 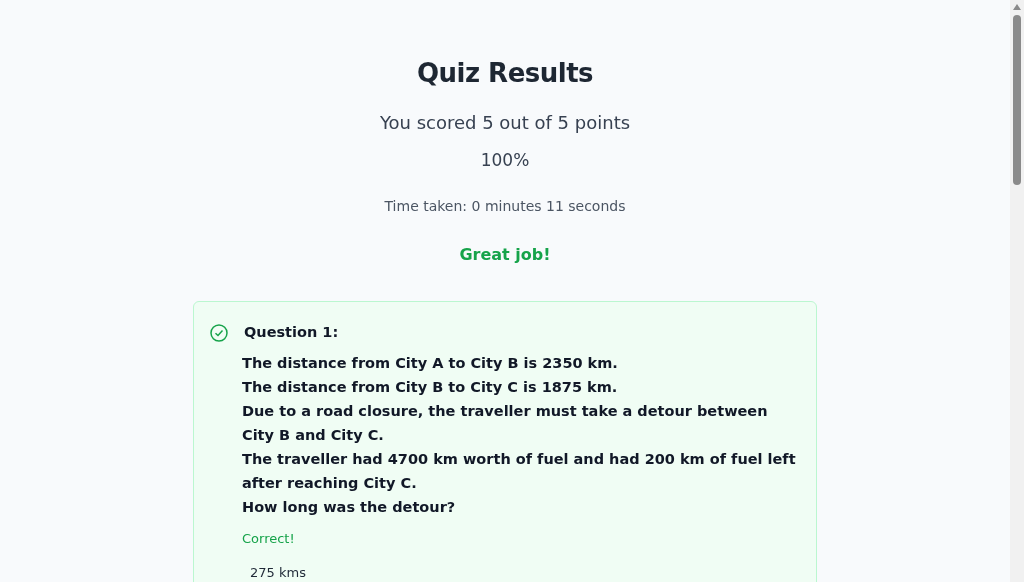 I want to click on score-text: You scored 5 out of 5 points, so click(x=505, y=123).